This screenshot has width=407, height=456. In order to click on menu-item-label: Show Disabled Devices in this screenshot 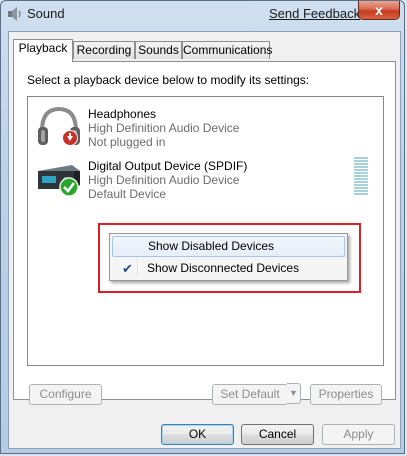, I will do `click(211, 246)`.